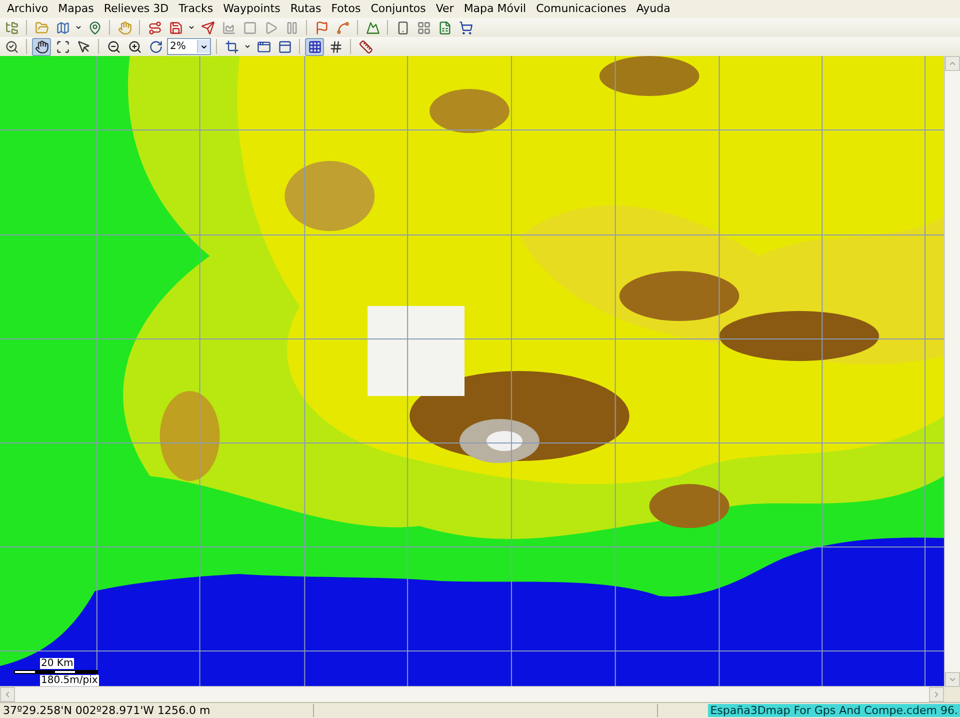 The image size is (960, 718). Describe the element at coordinates (444, 9) in the screenshot. I see `menu-item: Ver` at that location.